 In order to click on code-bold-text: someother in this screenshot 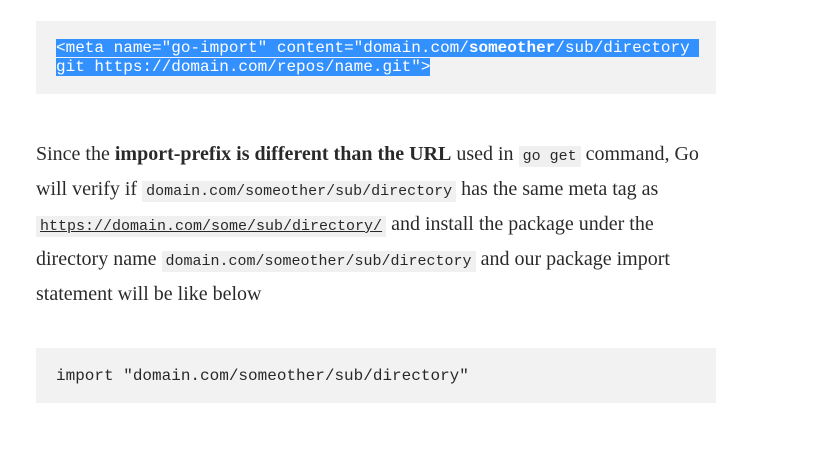, I will do `click(512, 48)`.